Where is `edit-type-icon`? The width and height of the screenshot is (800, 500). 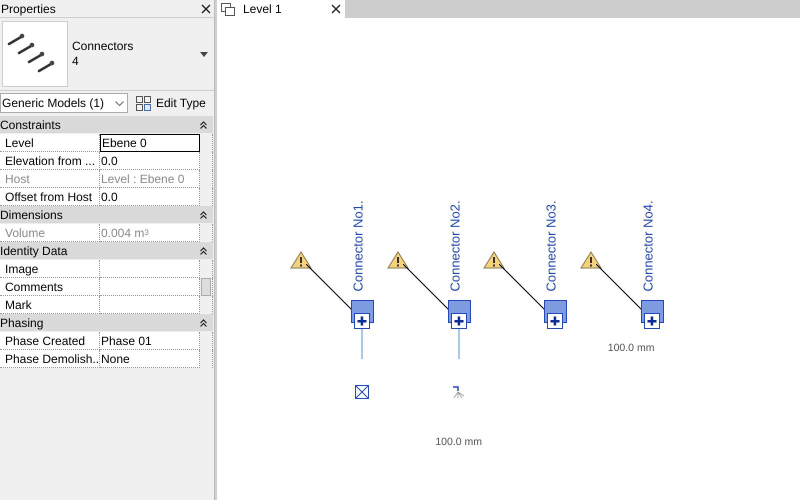 edit-type-icon is located at coordinates (143, 103).